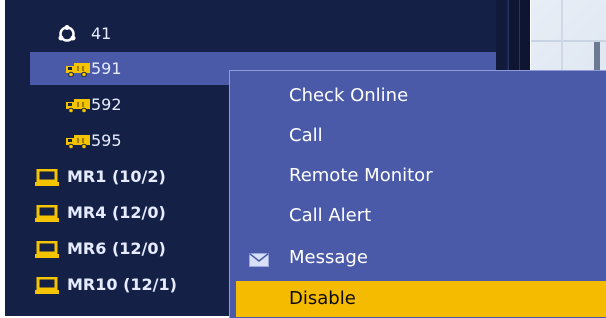  What do you see at coordinates (418, 136) in the screenshot?
I see `menu-item-call: Call` at bounding box center [418, 136].